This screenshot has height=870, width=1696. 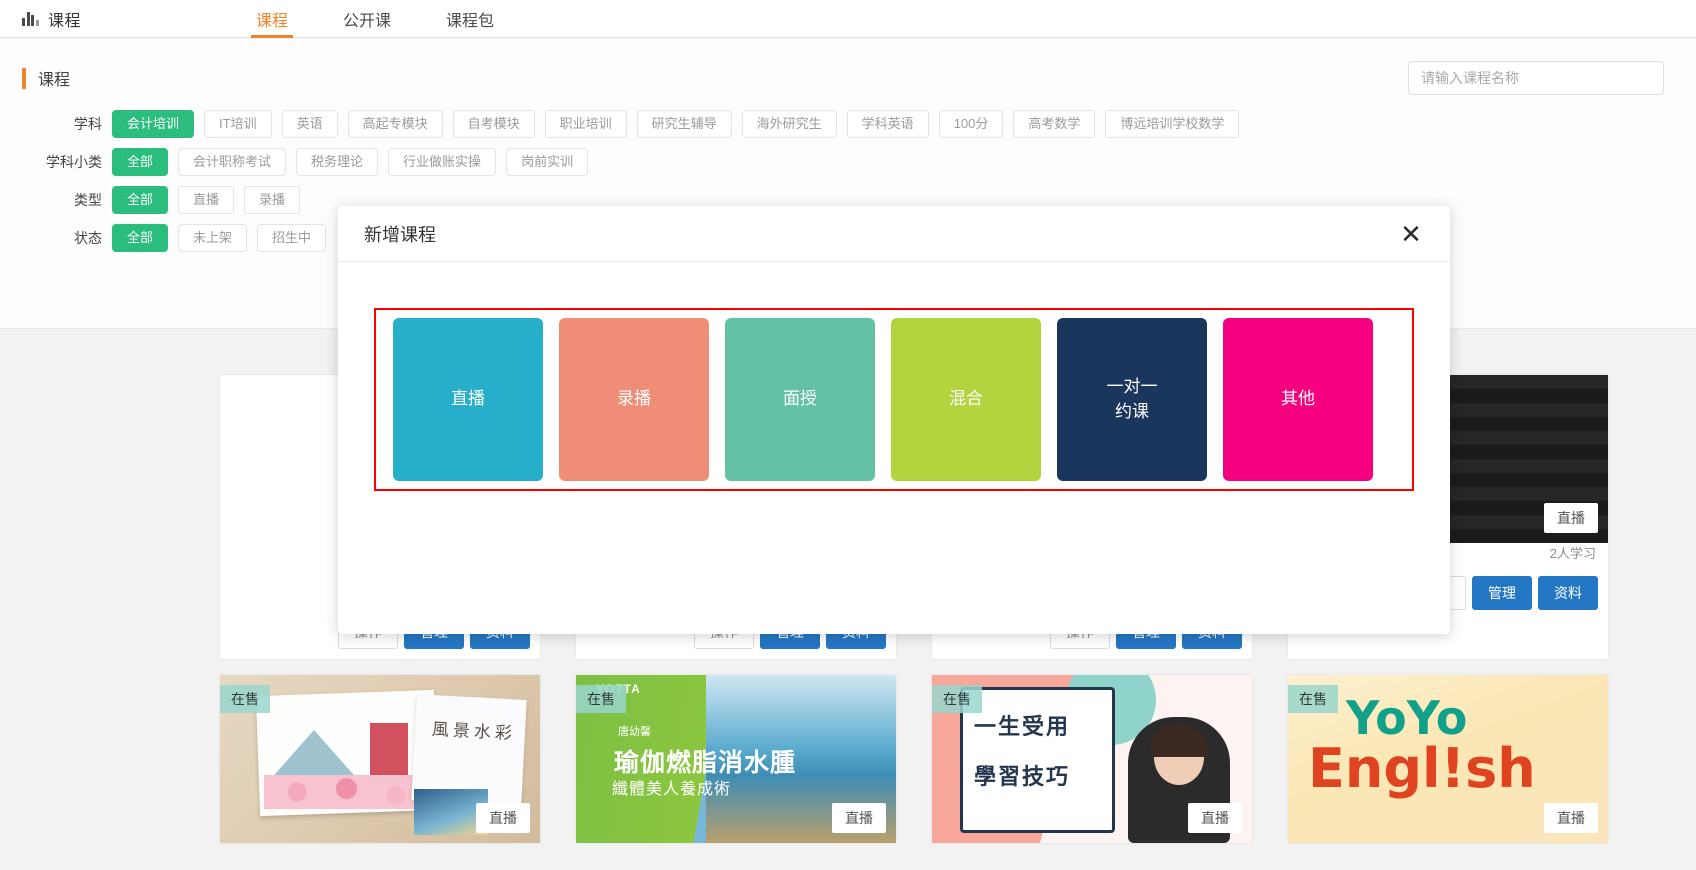 I want to click on tile-label: 面授, so click(x=800, y=399).